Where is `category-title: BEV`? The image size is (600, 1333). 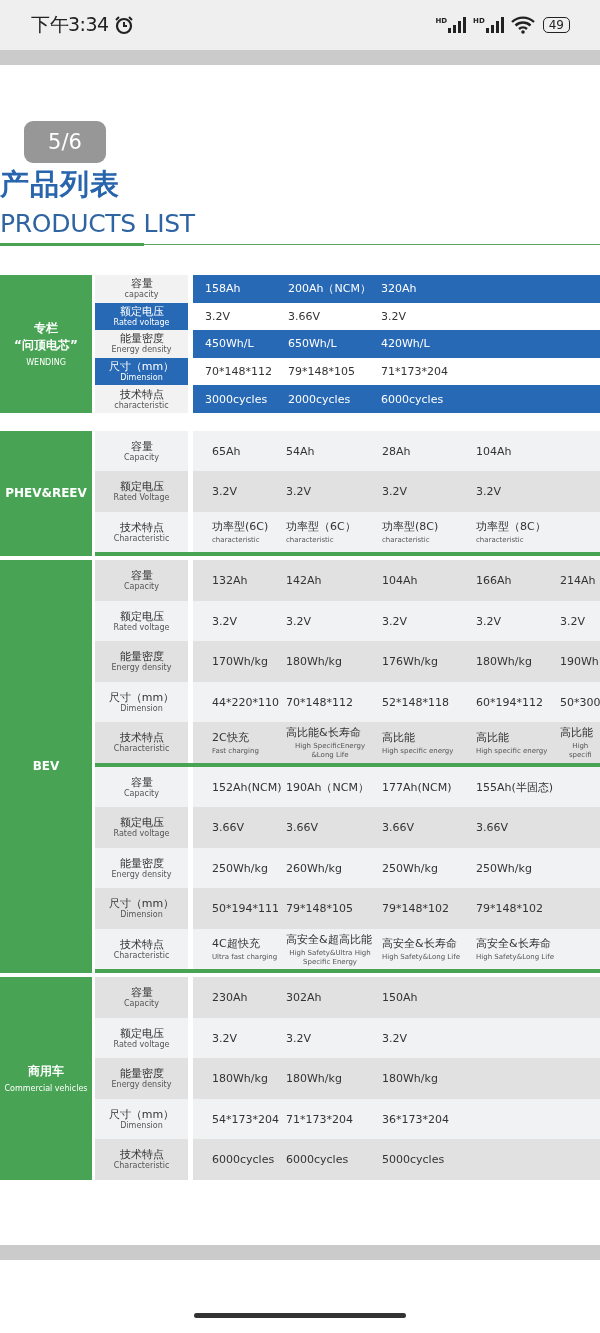 category-title: BEV is located at coordinates (46, 767).